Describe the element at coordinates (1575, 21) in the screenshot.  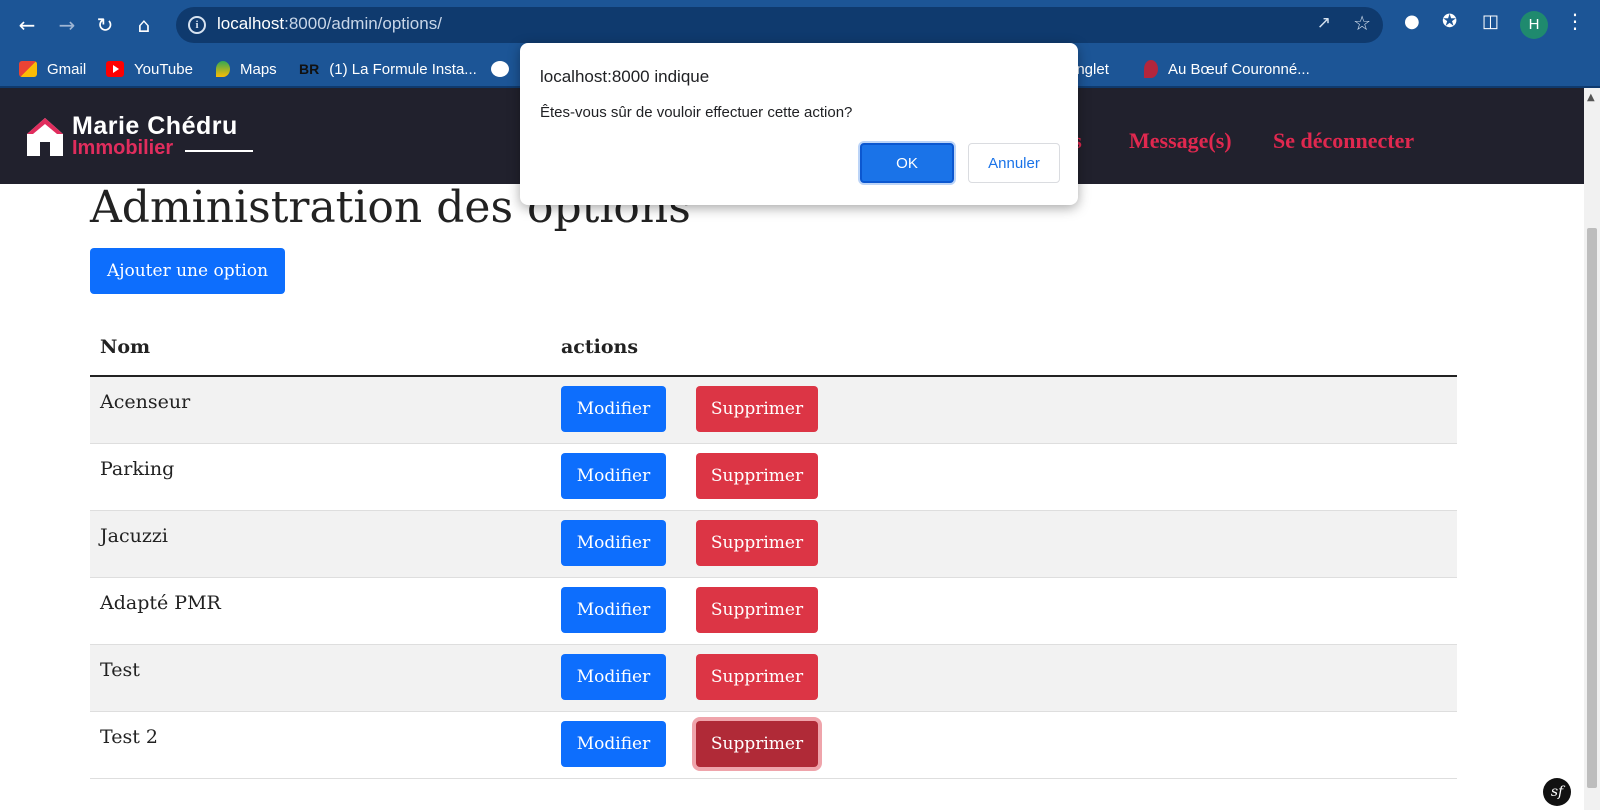
I see `kebab-menu-icon: ⋮` at that location.